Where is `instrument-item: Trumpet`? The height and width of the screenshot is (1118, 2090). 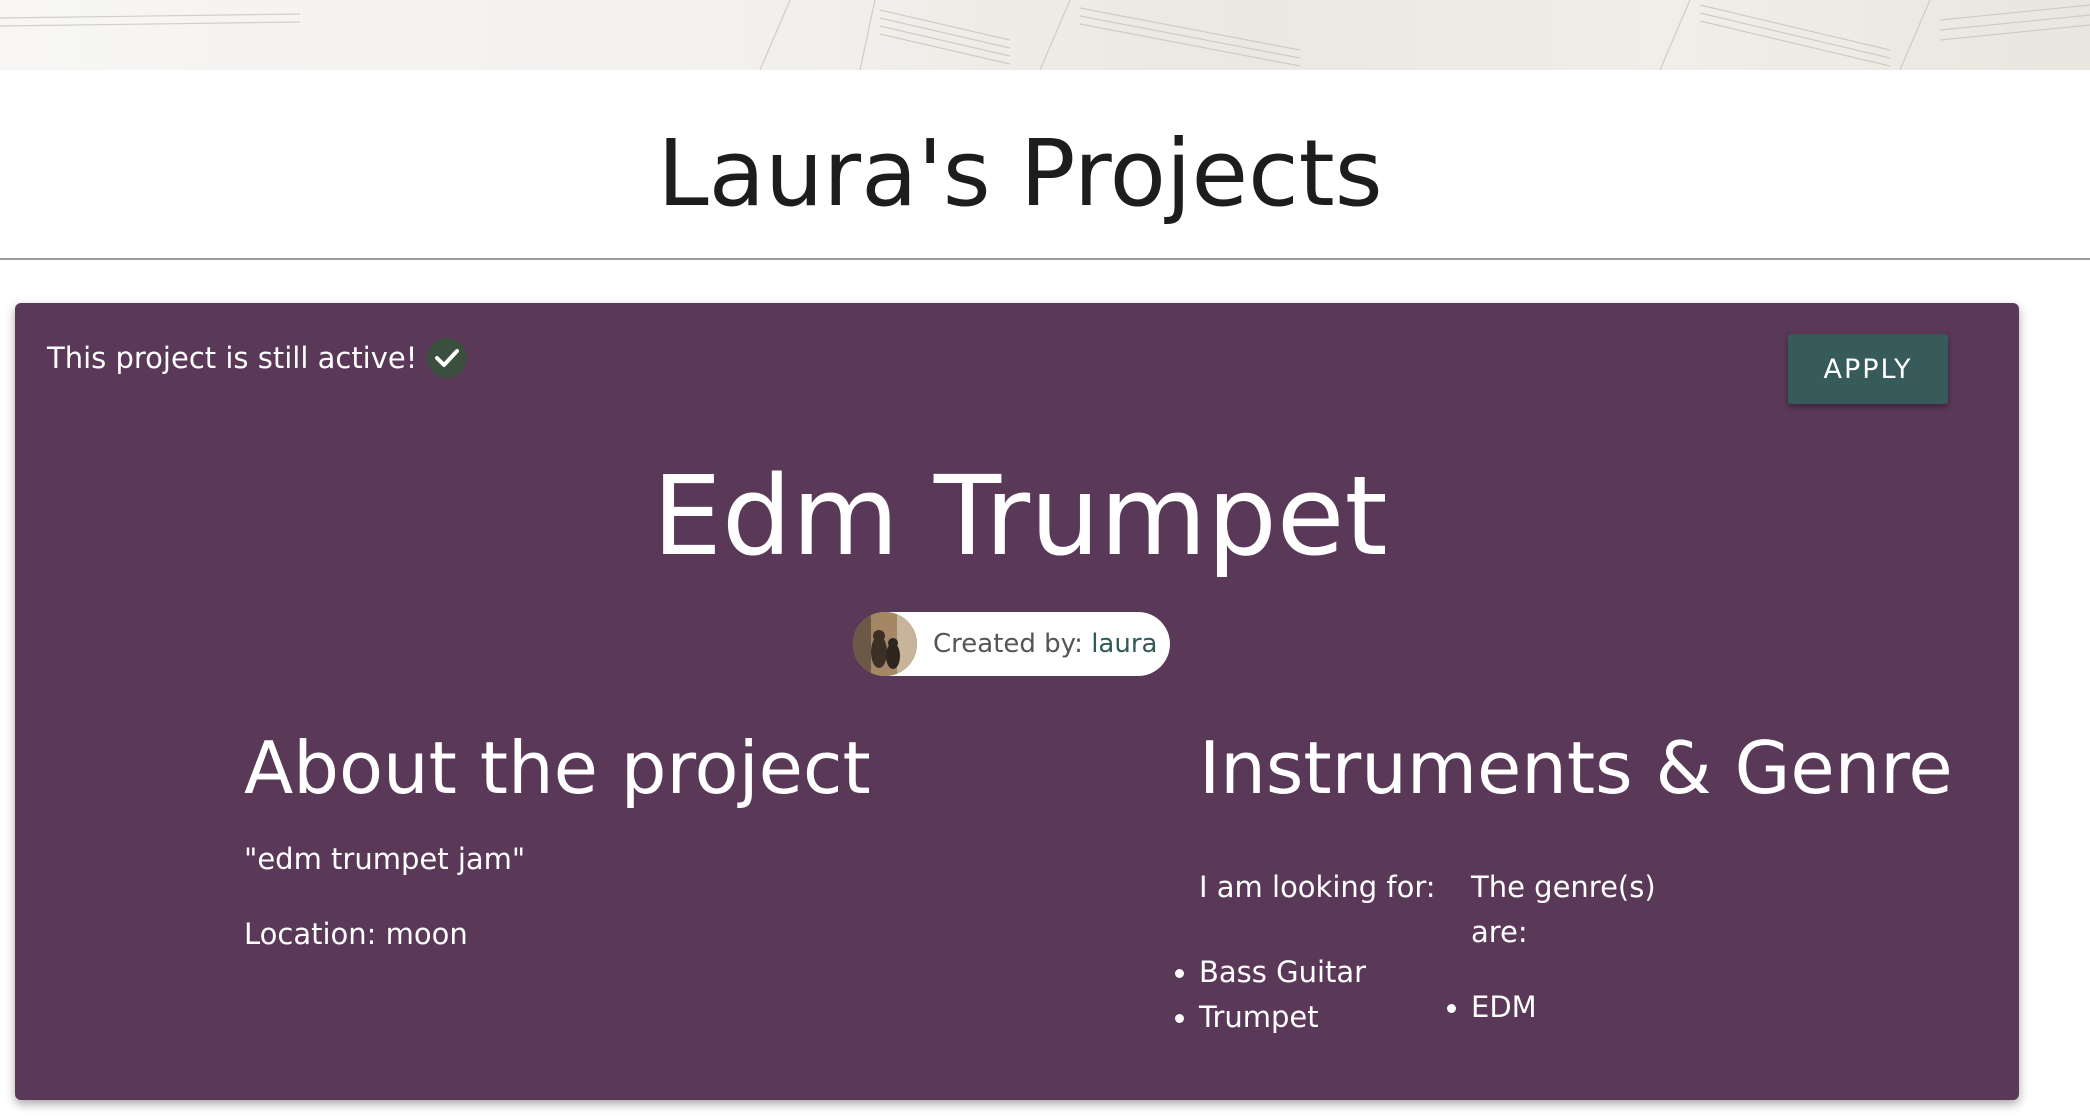
instrument-item: Trumpet is located at coordinates (1270, 1017).